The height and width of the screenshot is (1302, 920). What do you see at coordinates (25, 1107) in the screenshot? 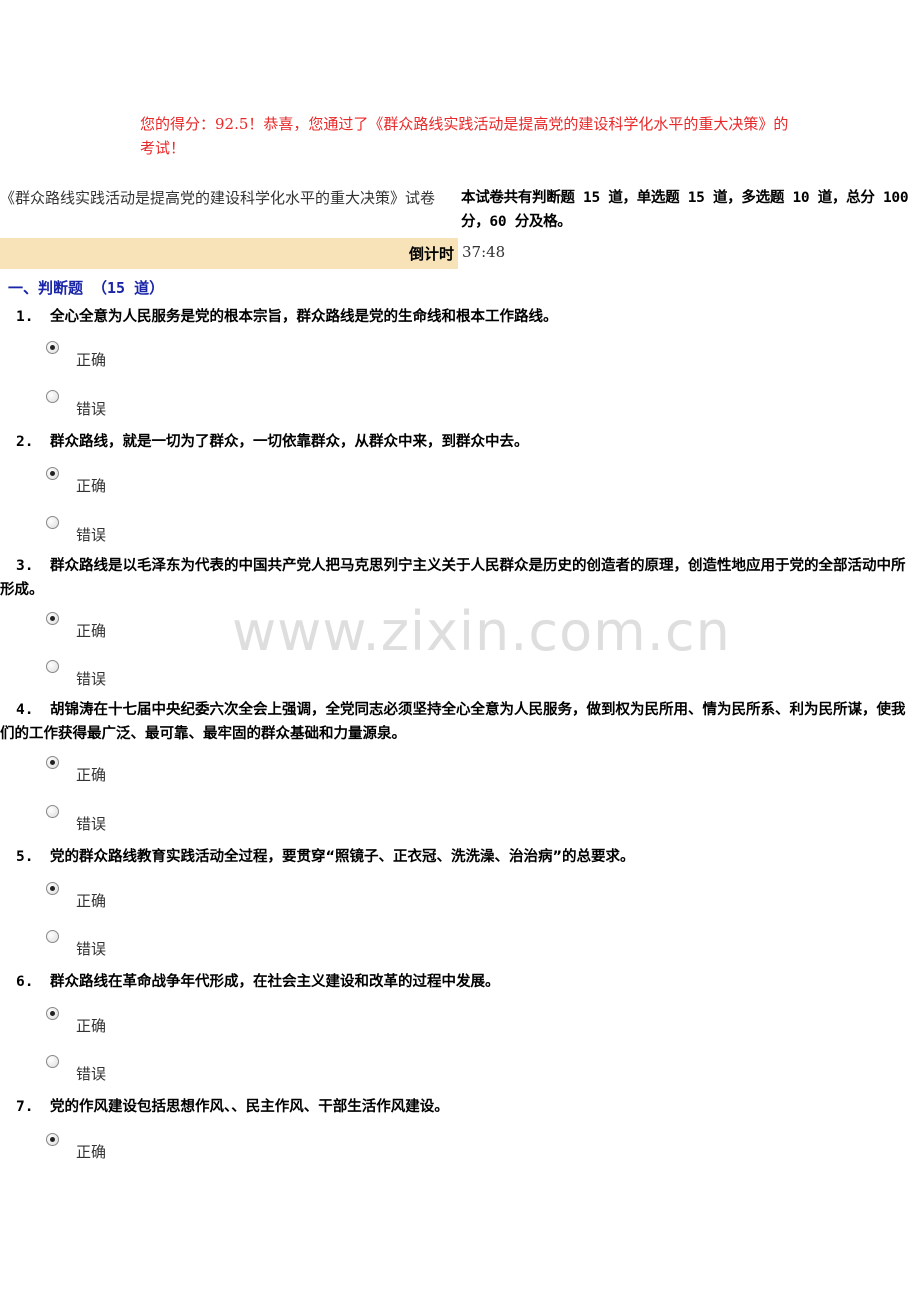
I see `question-number: 7.` at bounding box center [25, 1107].